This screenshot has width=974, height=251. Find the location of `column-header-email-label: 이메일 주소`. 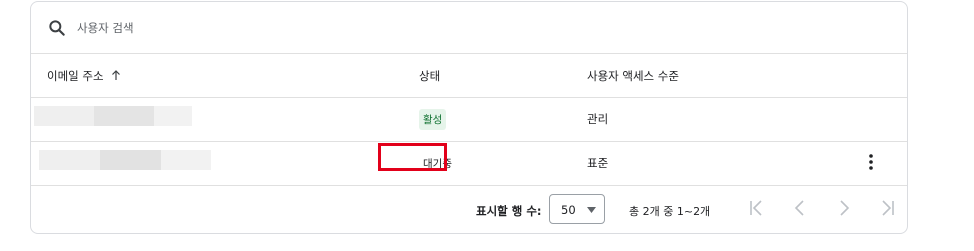

column-header-email-label: 이메일 주소 is located at coordinates (75, 76).